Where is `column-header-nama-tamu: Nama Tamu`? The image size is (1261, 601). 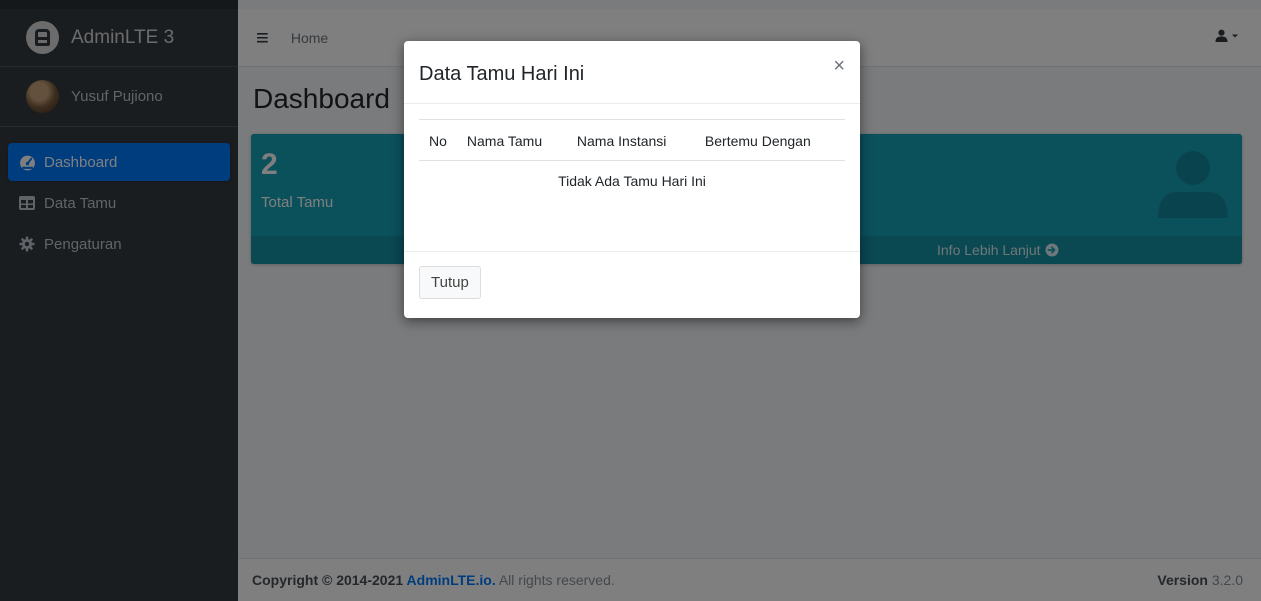
column-header-nama-tamu: Nama Tamu is located at coordinates (511, 140).